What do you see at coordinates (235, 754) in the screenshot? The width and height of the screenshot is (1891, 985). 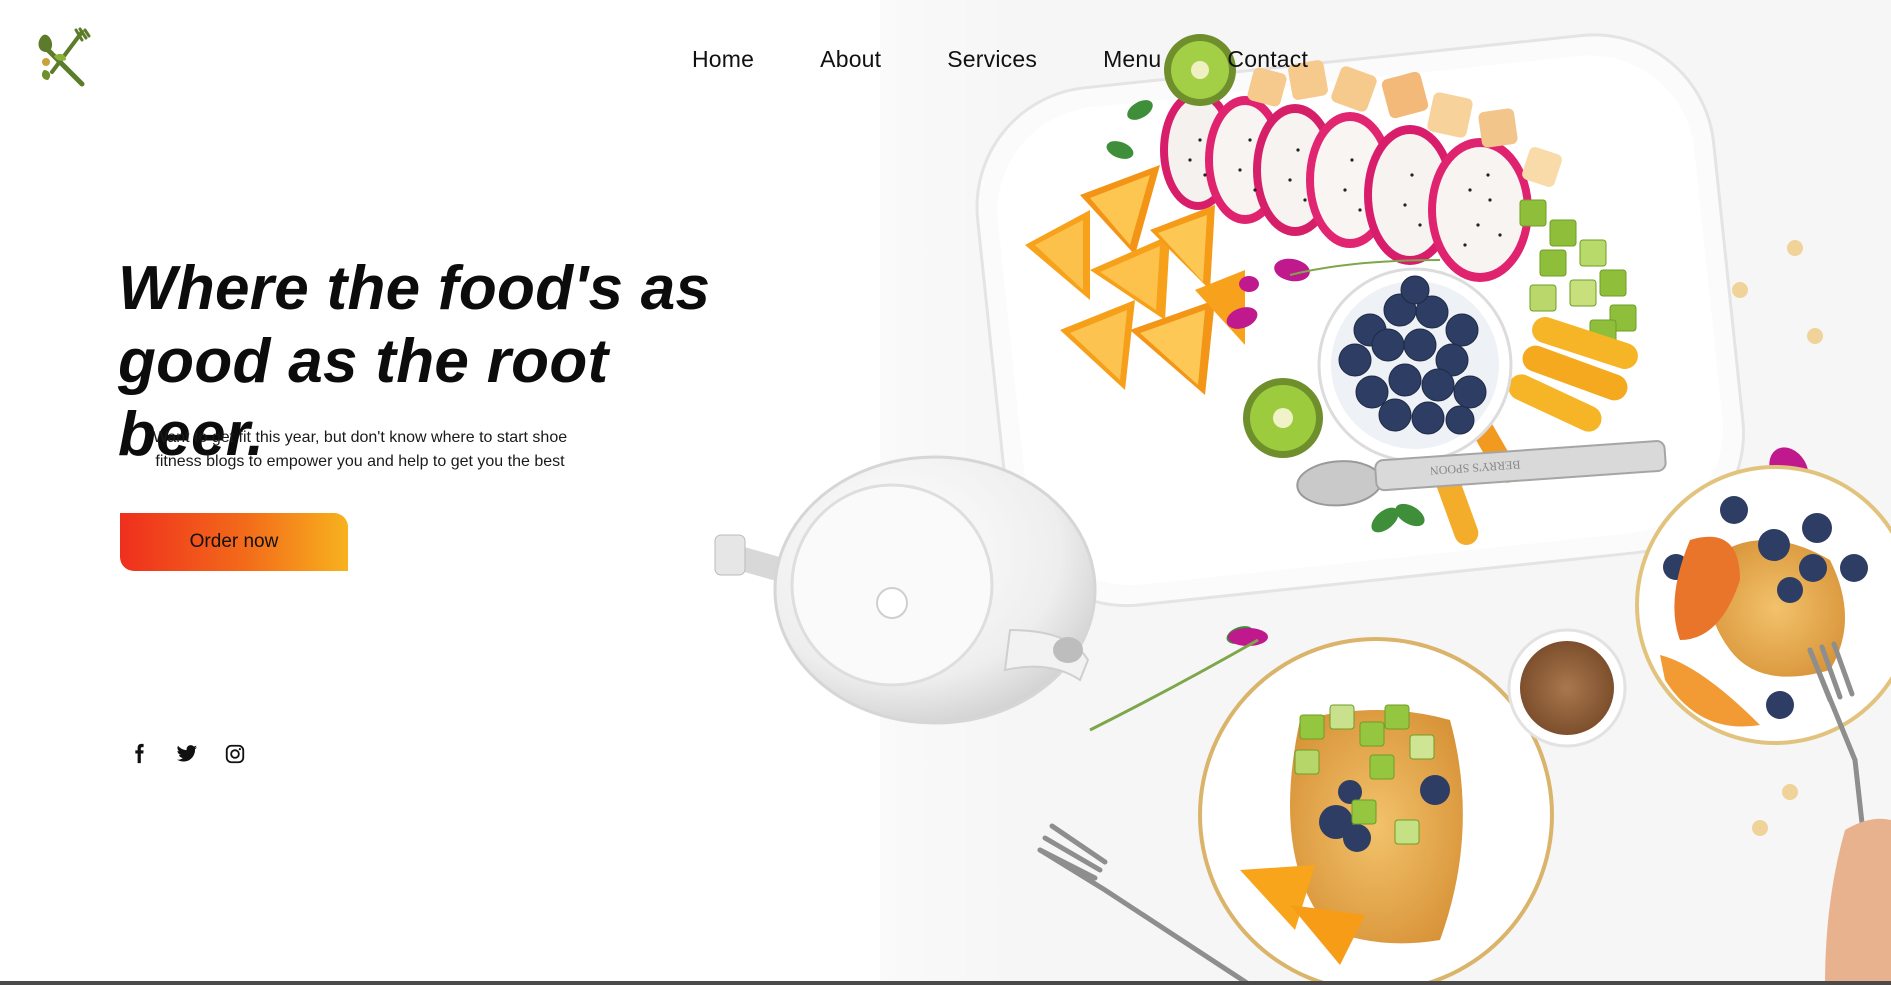 I see `instagram-icon` at bounding box center [235, 754].